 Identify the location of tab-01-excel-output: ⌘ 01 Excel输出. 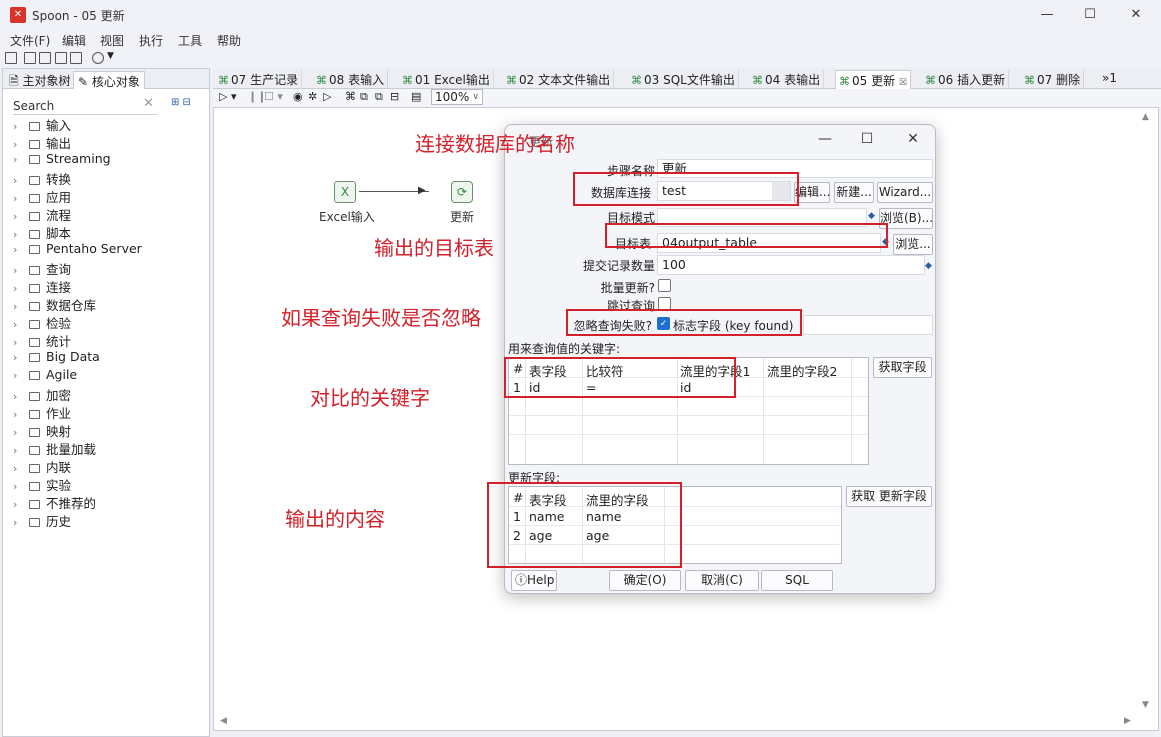
(446, 79).